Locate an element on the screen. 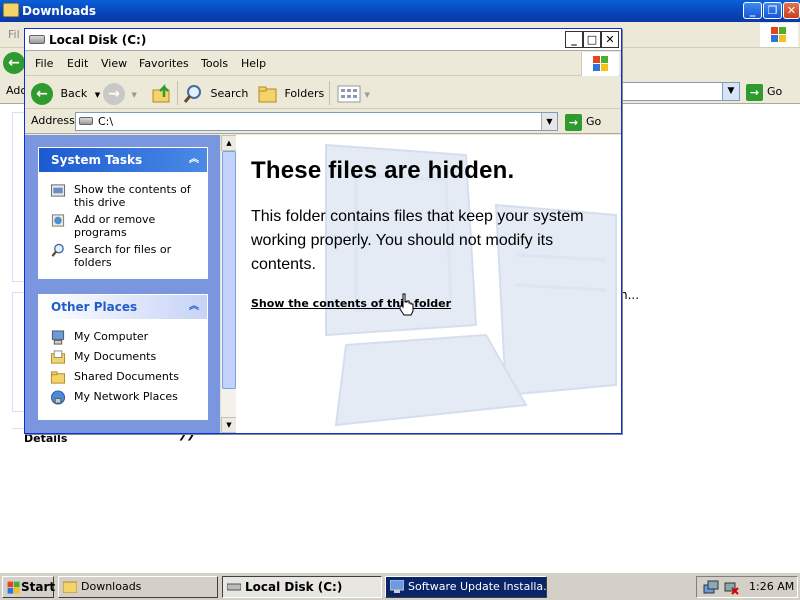 The height and width of the screenshot is (600, 800). menu-file: File is located at coordinates (44, 63).